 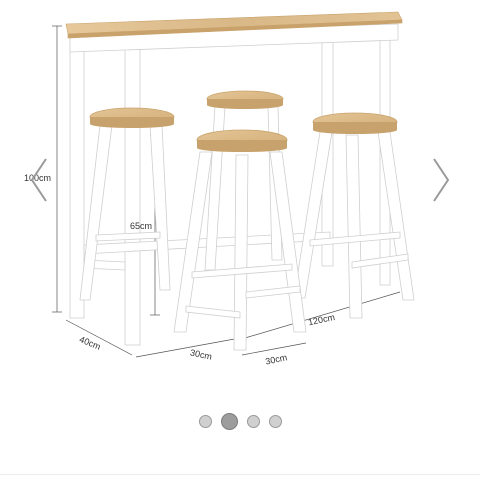 What do you see at coordinates (354, 215) in the screenshot?
I see `stool-right` at bounding box center [354, 215].